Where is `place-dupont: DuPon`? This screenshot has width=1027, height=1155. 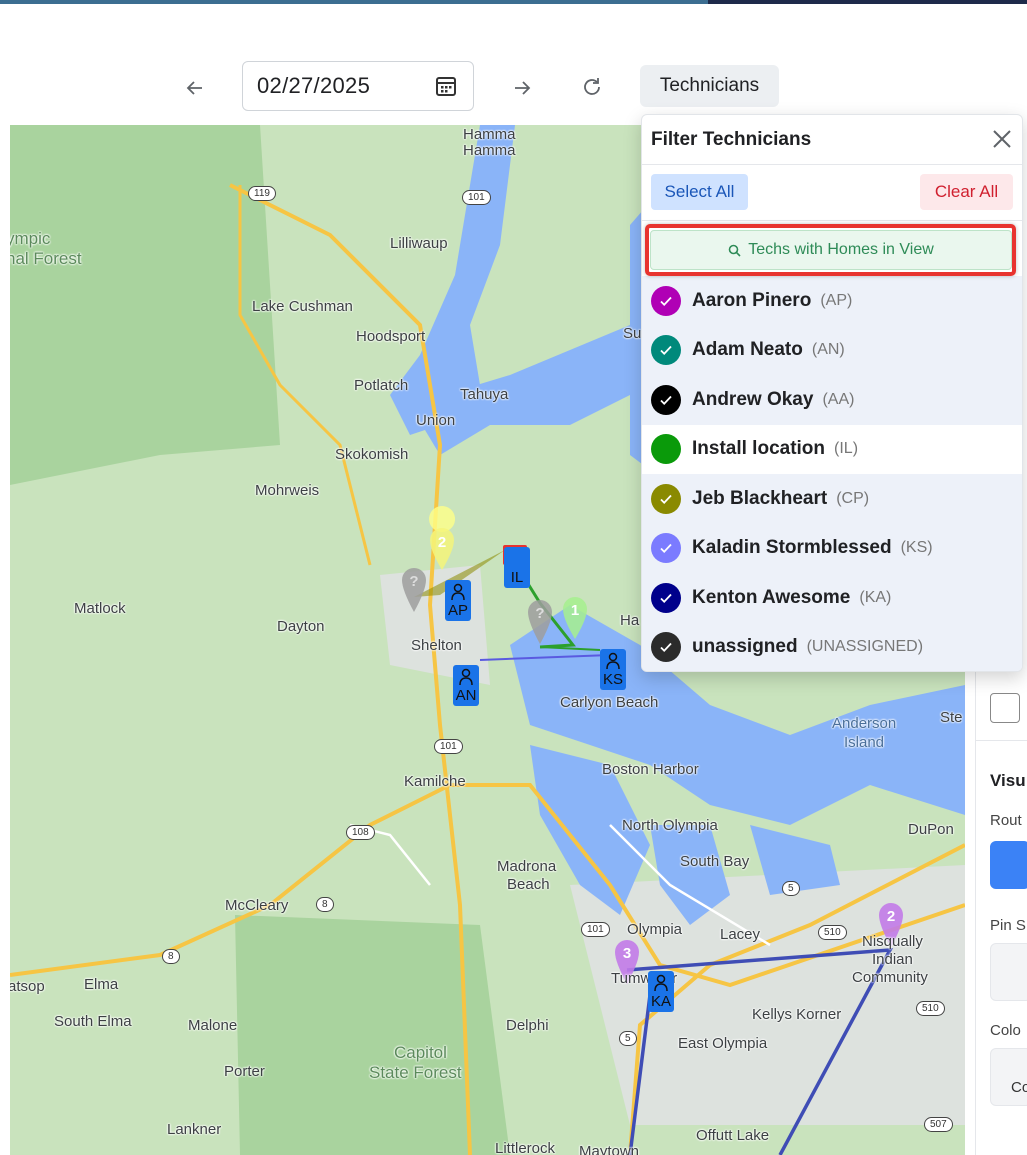 place-dupont: DuPon is located at coordinates (931, 829).